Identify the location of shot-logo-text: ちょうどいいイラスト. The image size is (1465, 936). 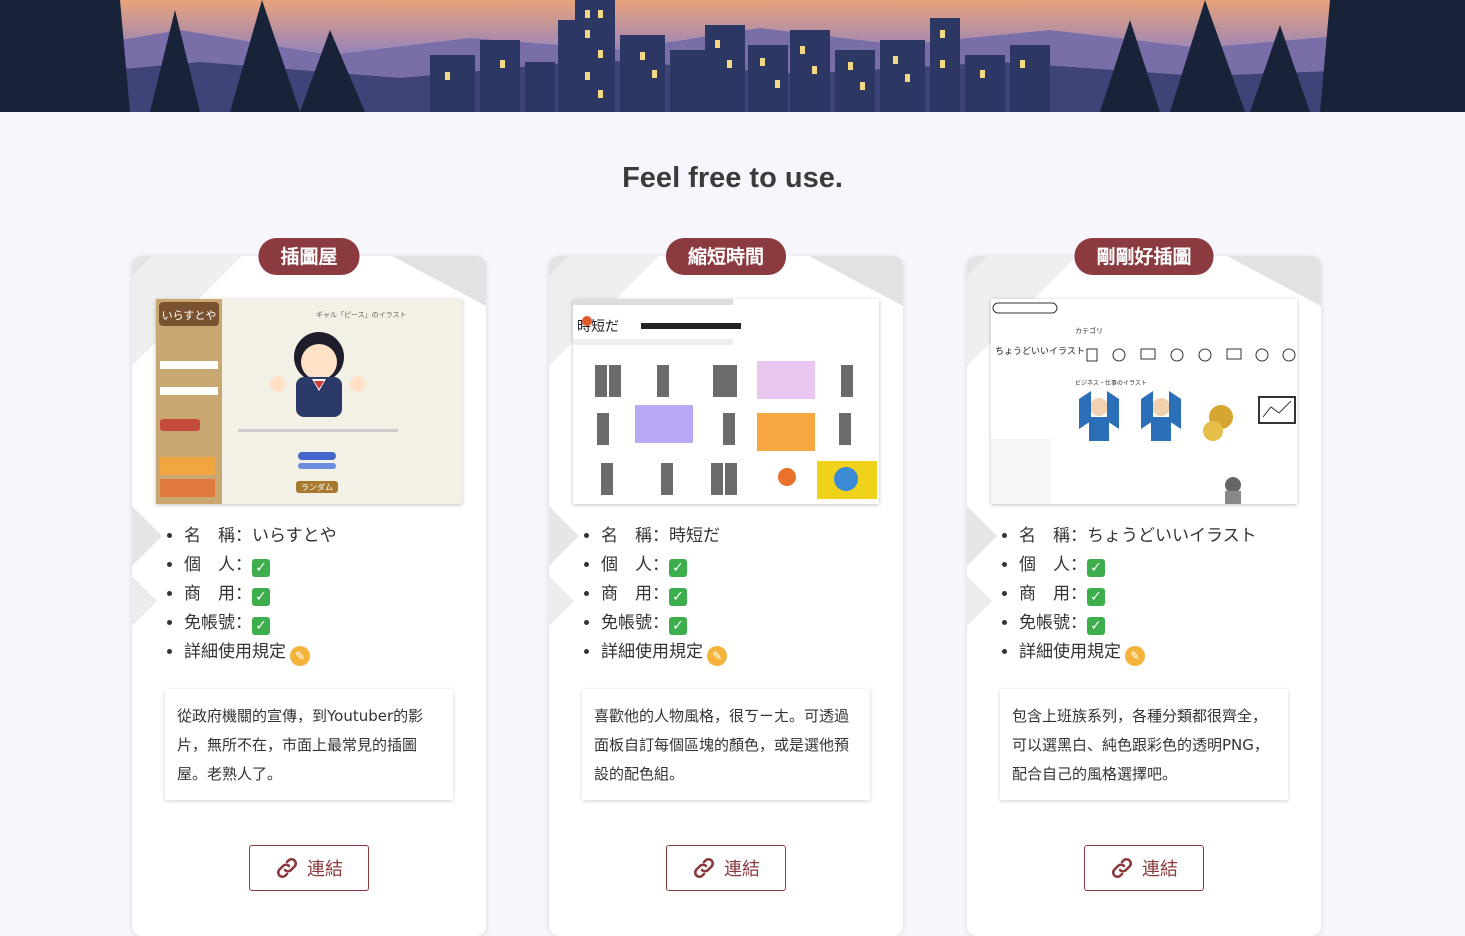
(1040, 351).